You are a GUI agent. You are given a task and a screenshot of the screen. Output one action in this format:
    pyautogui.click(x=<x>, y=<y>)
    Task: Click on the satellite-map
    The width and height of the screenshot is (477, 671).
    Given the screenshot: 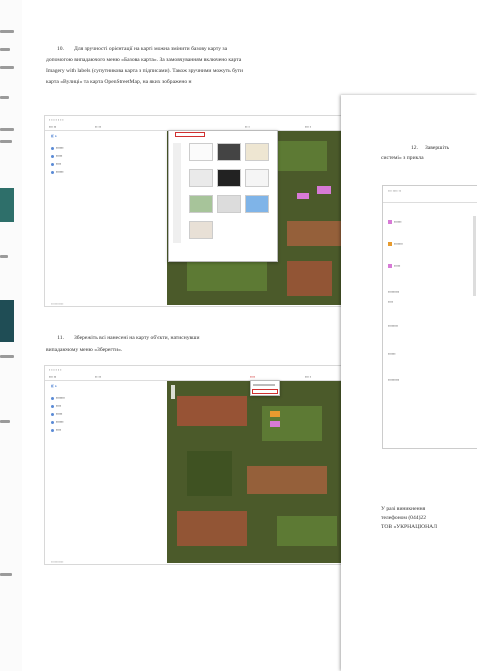 What is the action you would take?
    pyautogui.click(x=264, y=472)
    